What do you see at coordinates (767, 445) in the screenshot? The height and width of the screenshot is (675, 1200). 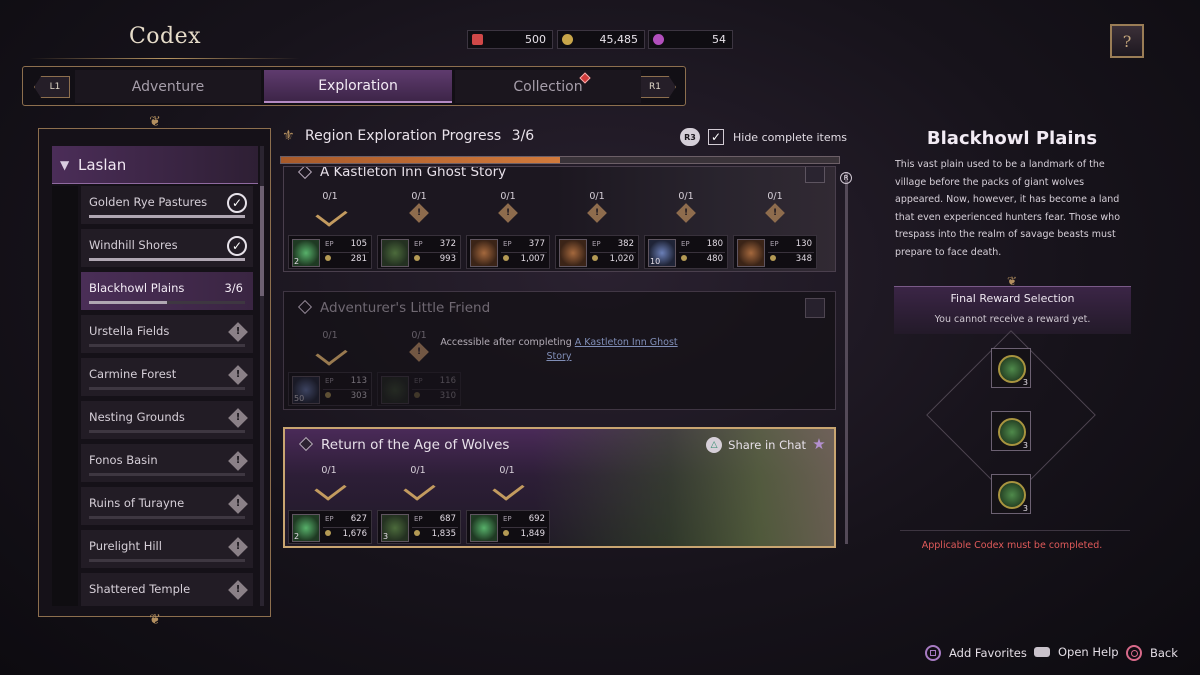 I see `share-label: Share in Chat` at bounding box center [767, 445].